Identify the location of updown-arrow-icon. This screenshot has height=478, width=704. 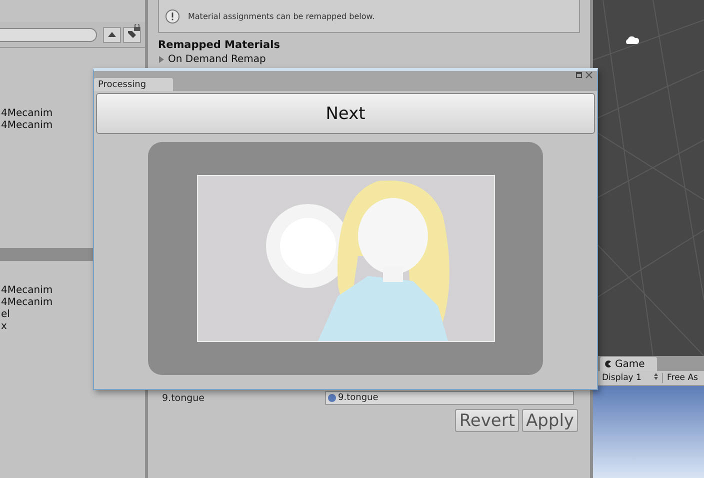
(656, 376).